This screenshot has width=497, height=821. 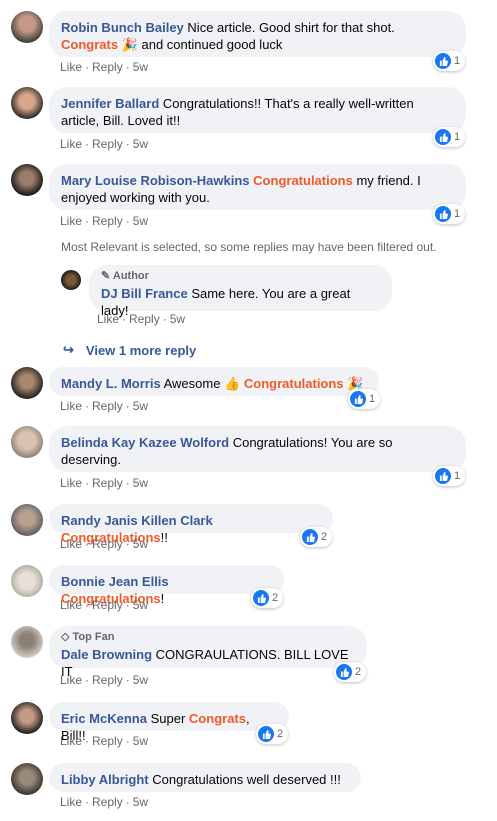 What do you see at coordinates (65, 637) in the screenshot?
I see `diamond-icon: ◇` at bounding box center [65, 637].